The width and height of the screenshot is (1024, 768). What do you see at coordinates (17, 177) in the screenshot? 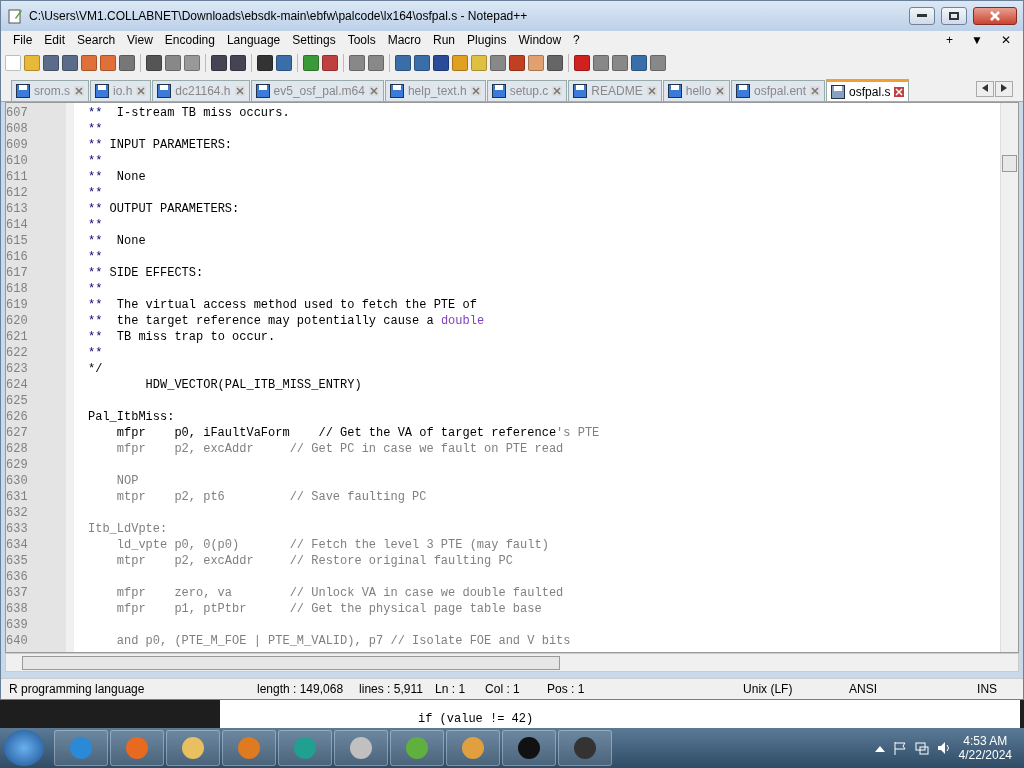
I see `line-number: 611` at bounding box center [17, 177].